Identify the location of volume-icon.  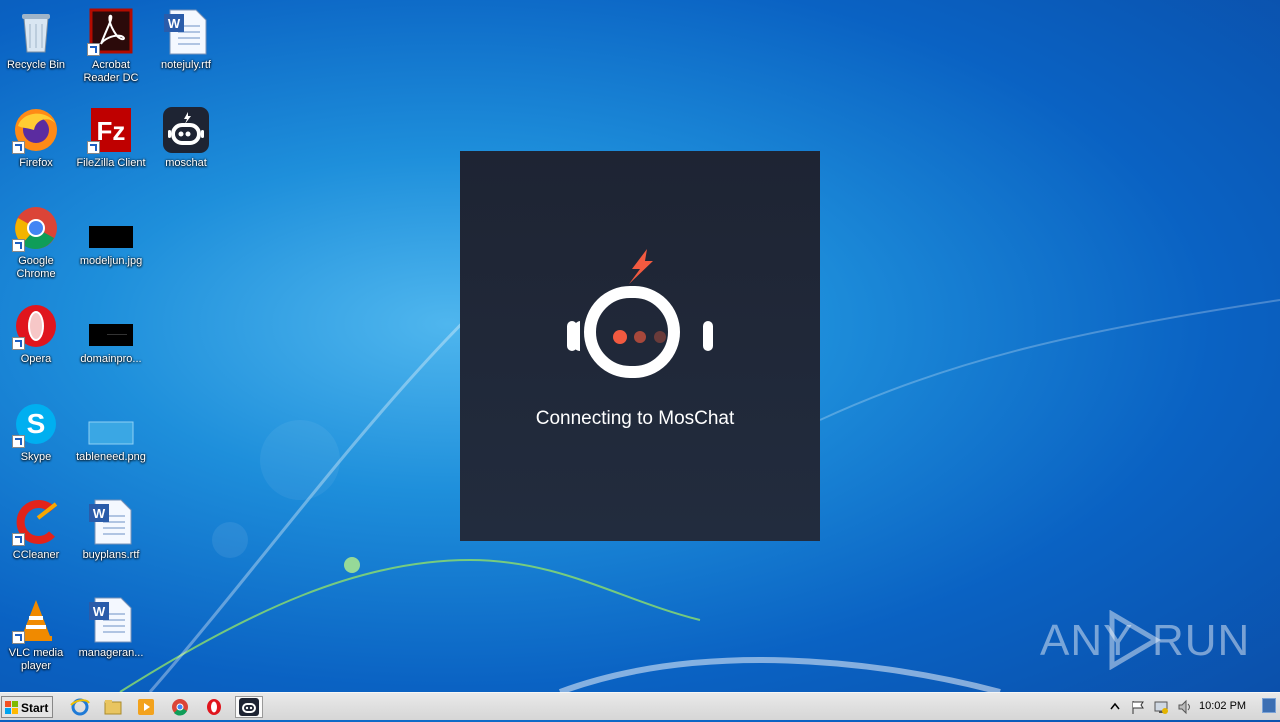
(1185, 707).